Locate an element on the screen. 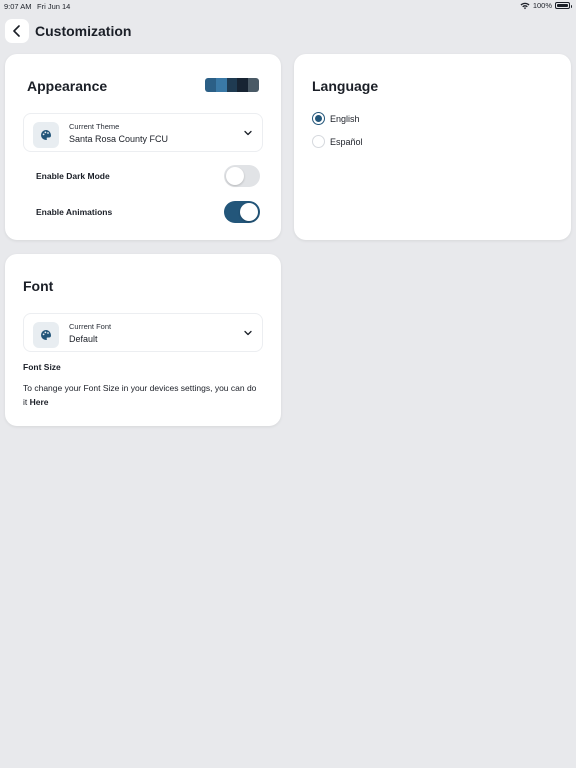 This screenshot has width=576, height=768. status-date: Fri Jun 14 is located at coordinates (54, 6).